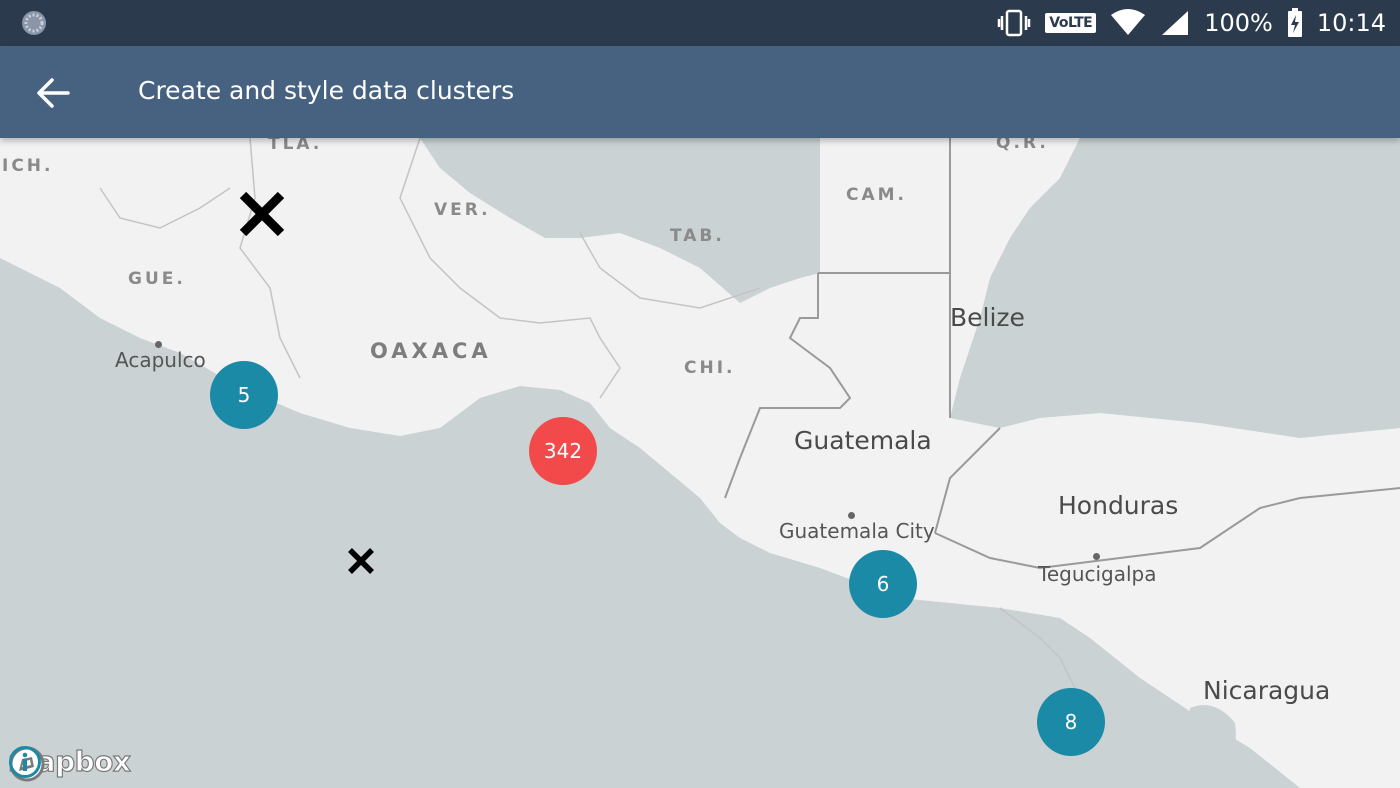  I want to click on volte-badge: VoLTE, so click(1071, 23).